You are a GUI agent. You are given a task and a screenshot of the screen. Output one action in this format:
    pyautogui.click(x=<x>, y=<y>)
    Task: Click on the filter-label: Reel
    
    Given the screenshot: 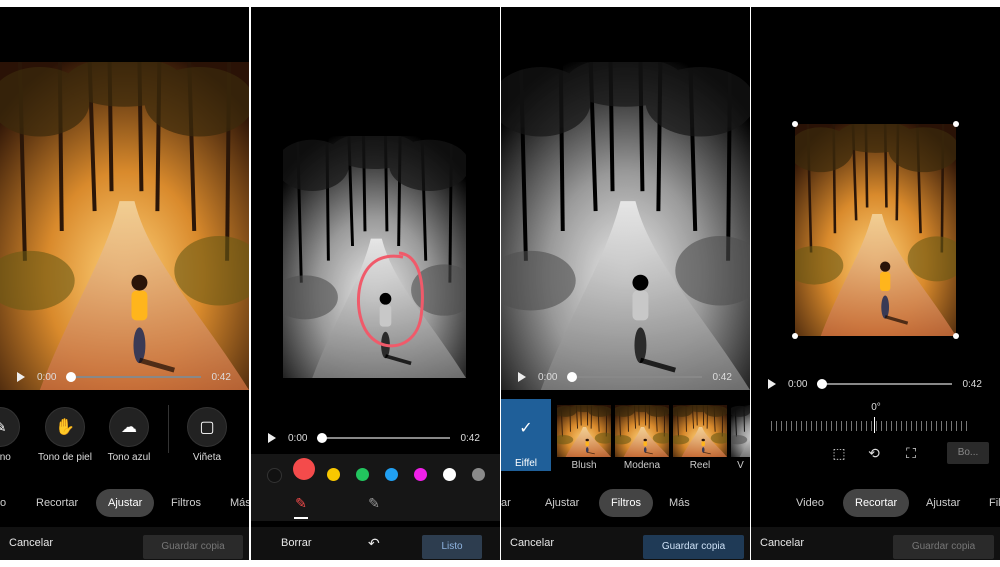 What is the action you would take?
    pyautogui.click(x=700, y=465)
    